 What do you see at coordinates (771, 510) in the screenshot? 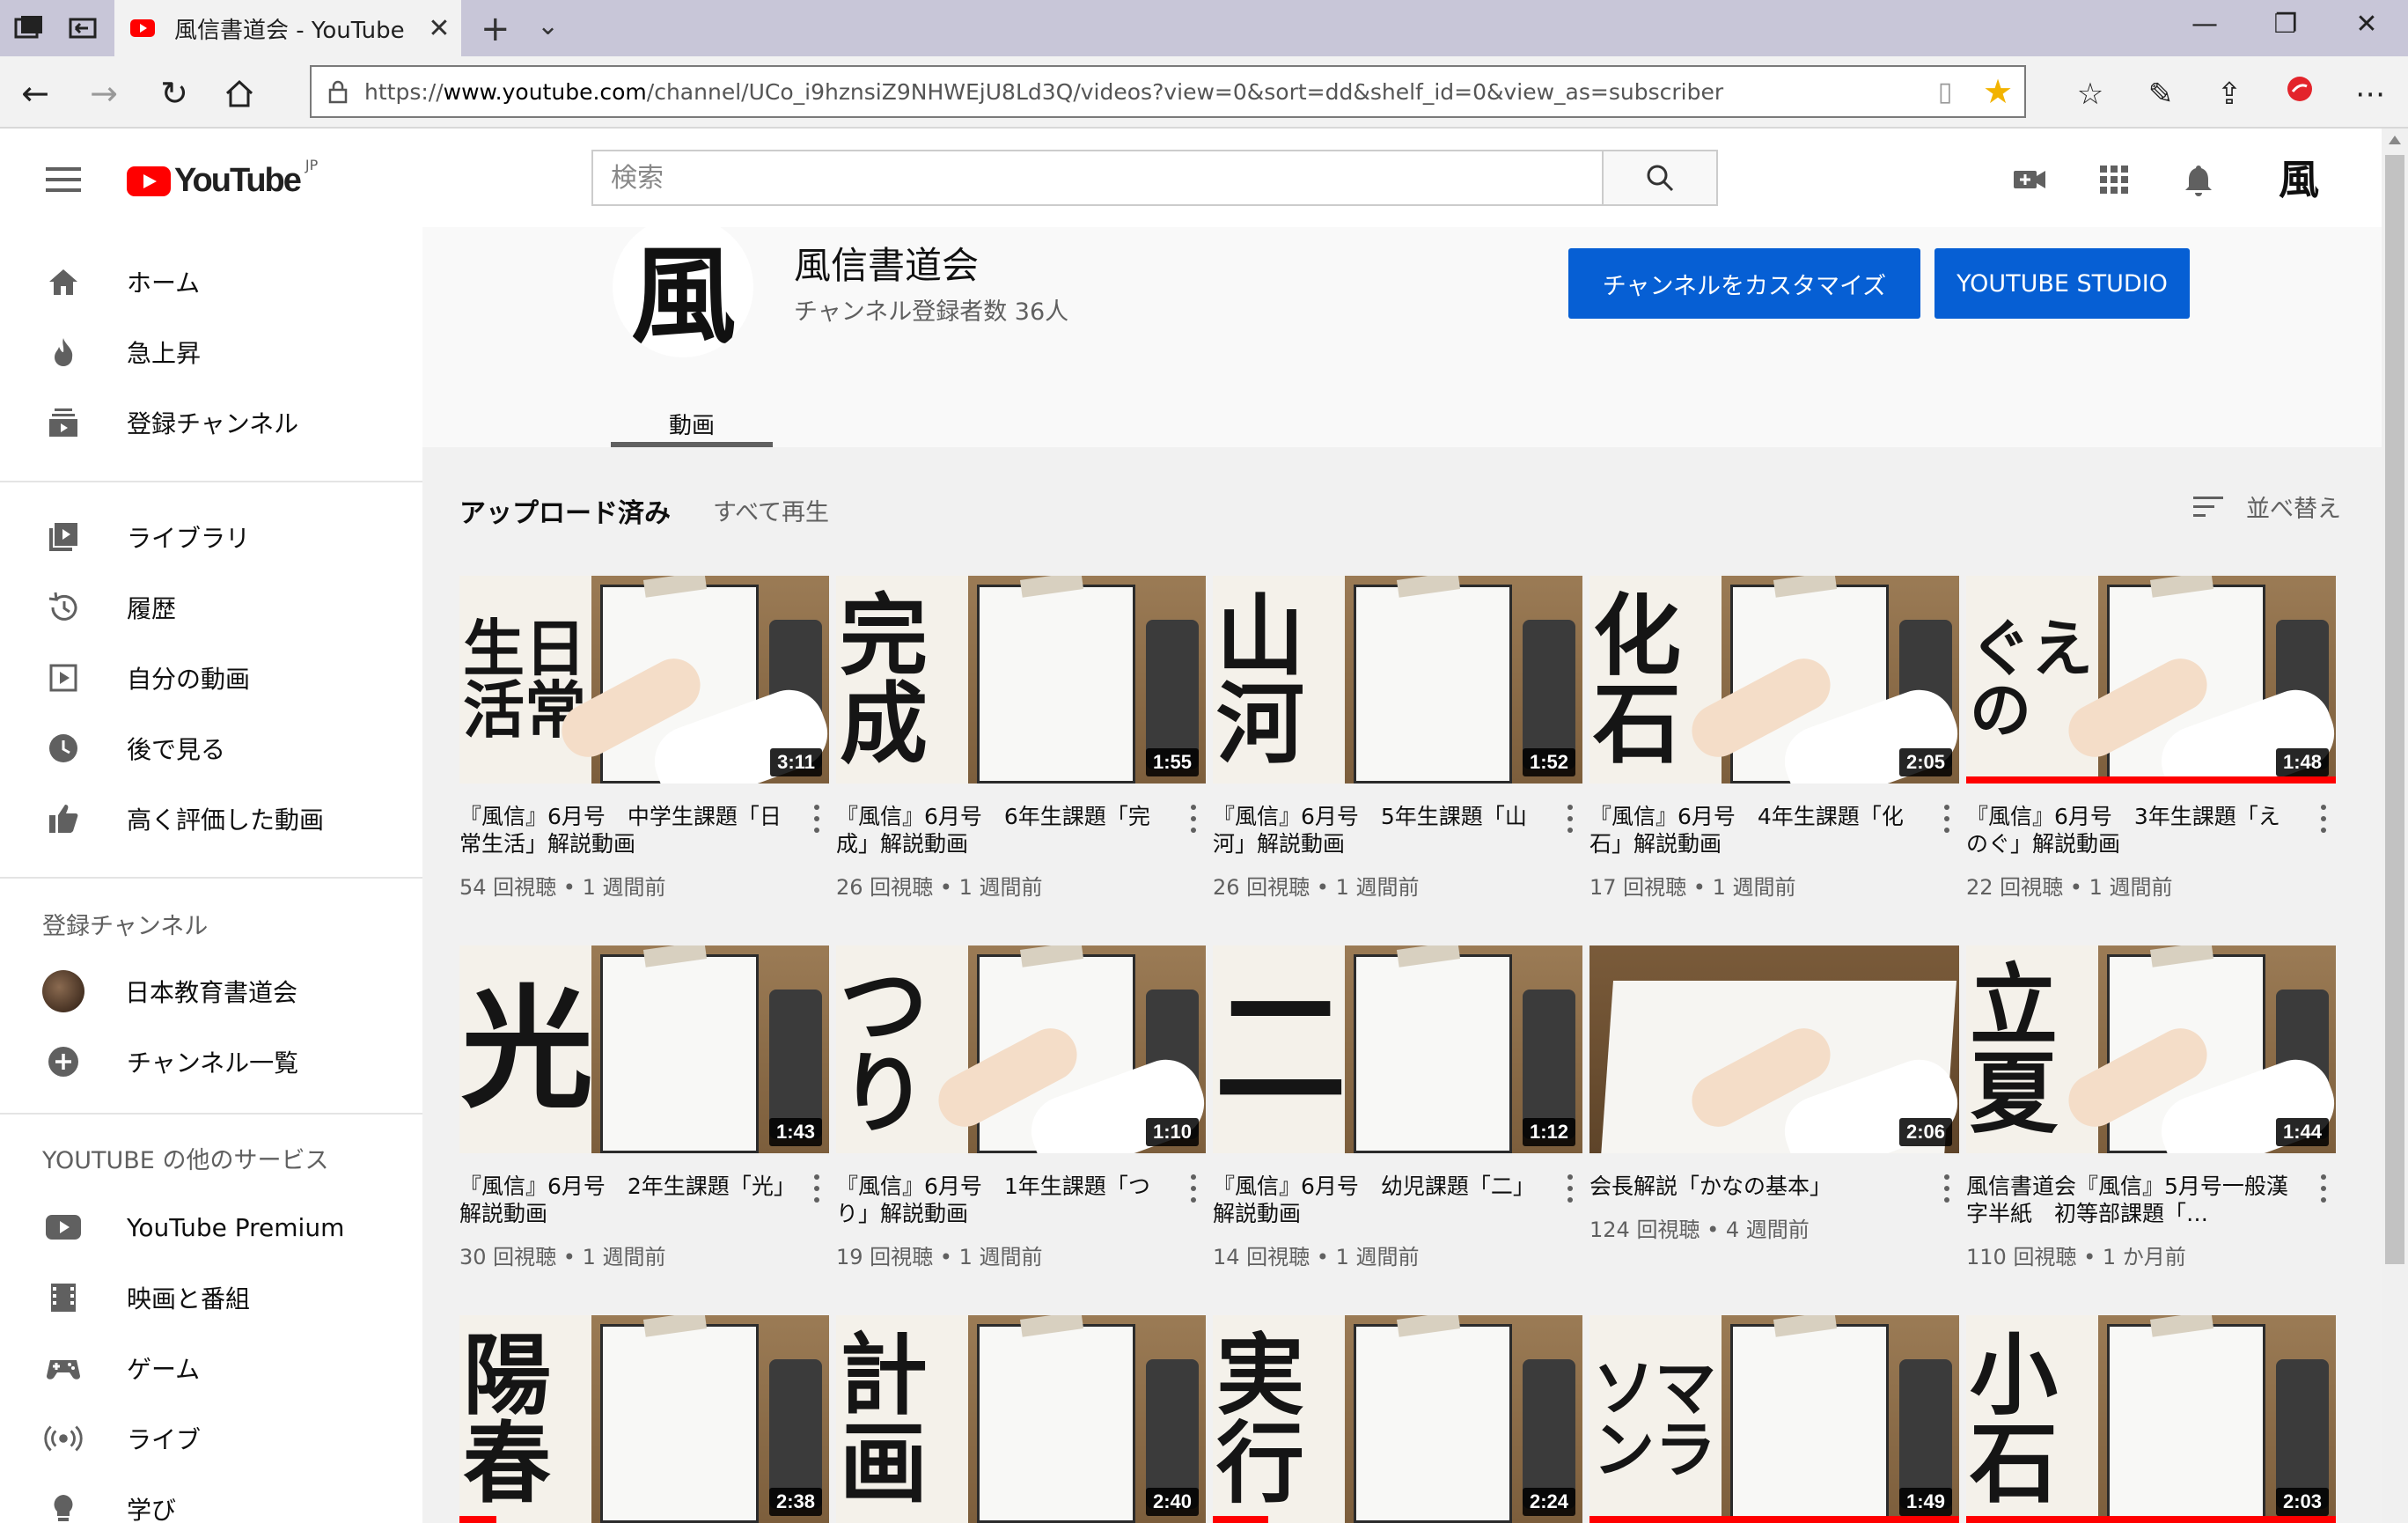
I see `play-all-link: すべて再生` at bounding box center [771, 510].